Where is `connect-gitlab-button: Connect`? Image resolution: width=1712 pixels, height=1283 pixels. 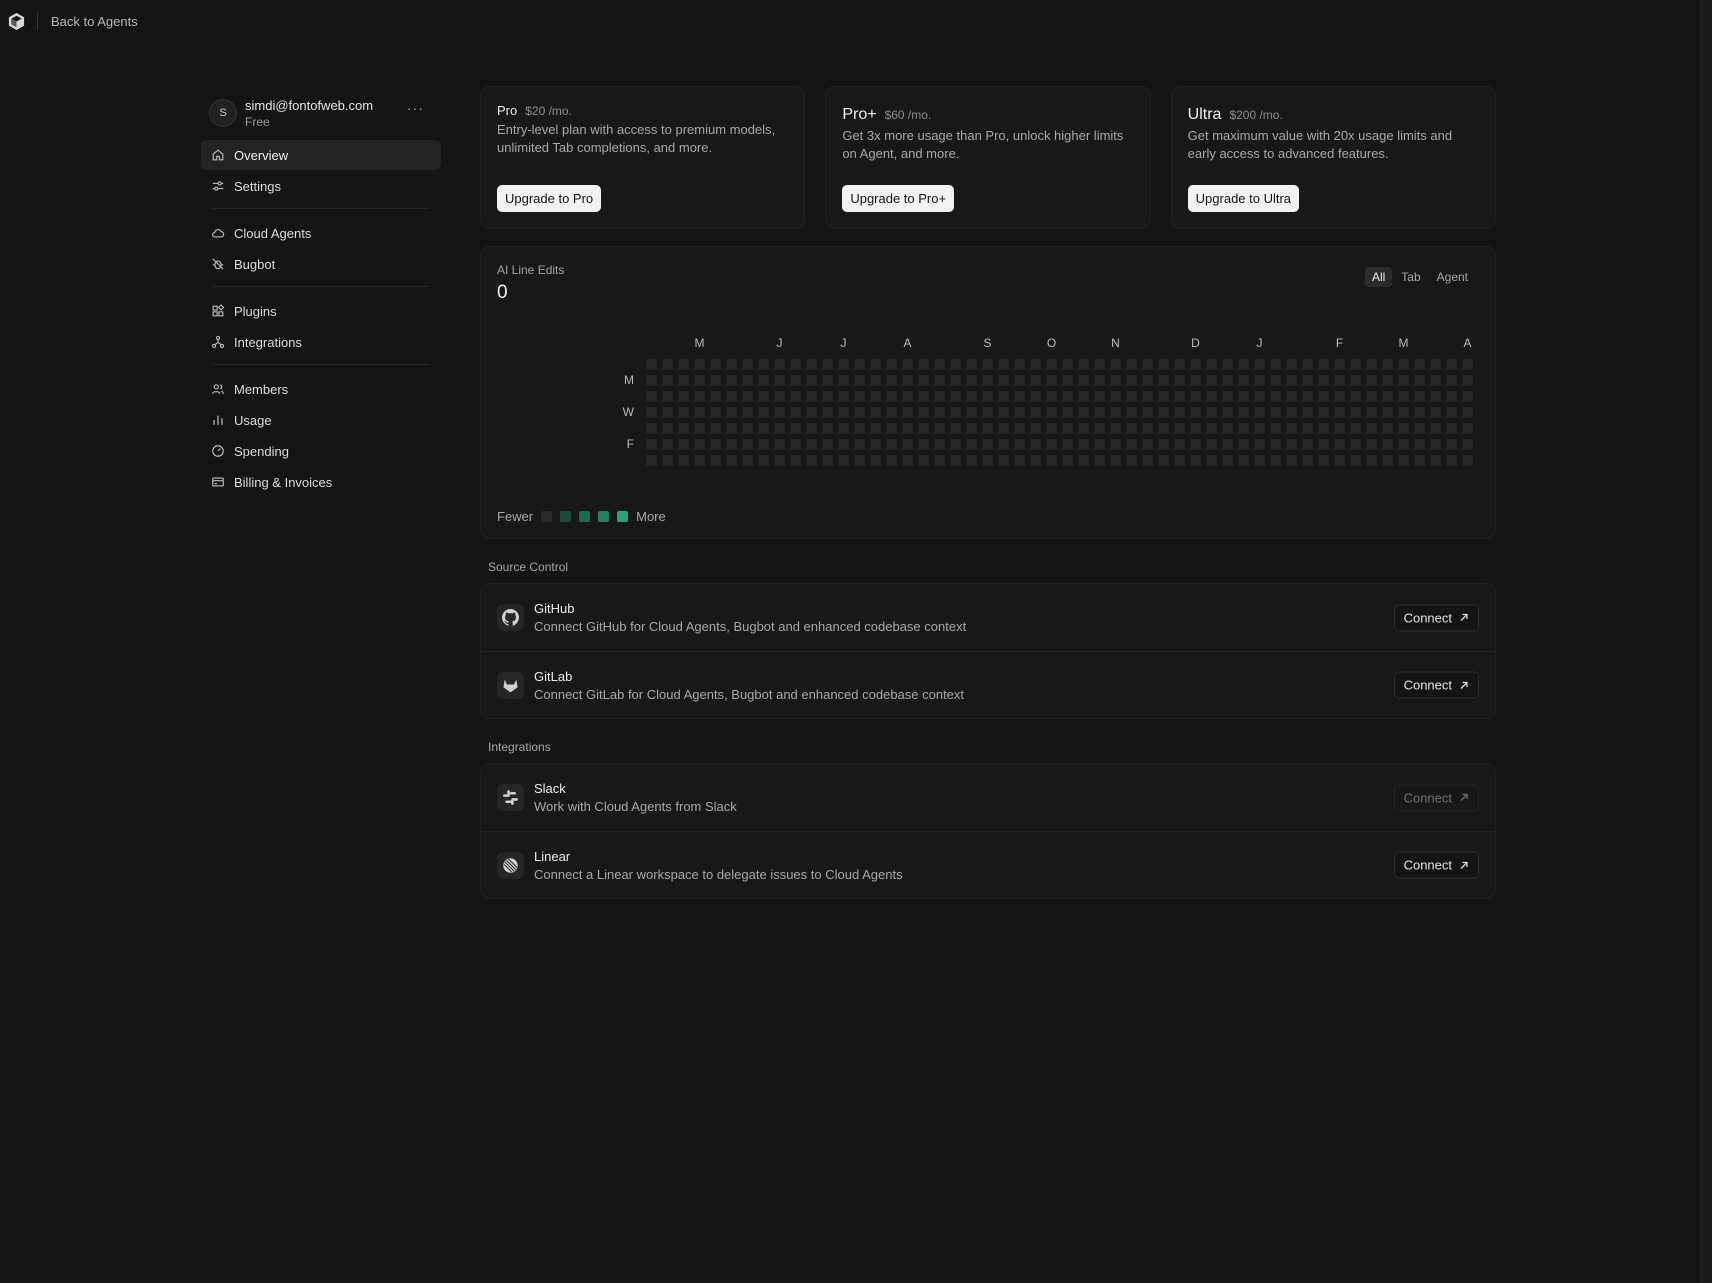 connect-gitlab-button: Connect is located at coordinates (1436, 685).